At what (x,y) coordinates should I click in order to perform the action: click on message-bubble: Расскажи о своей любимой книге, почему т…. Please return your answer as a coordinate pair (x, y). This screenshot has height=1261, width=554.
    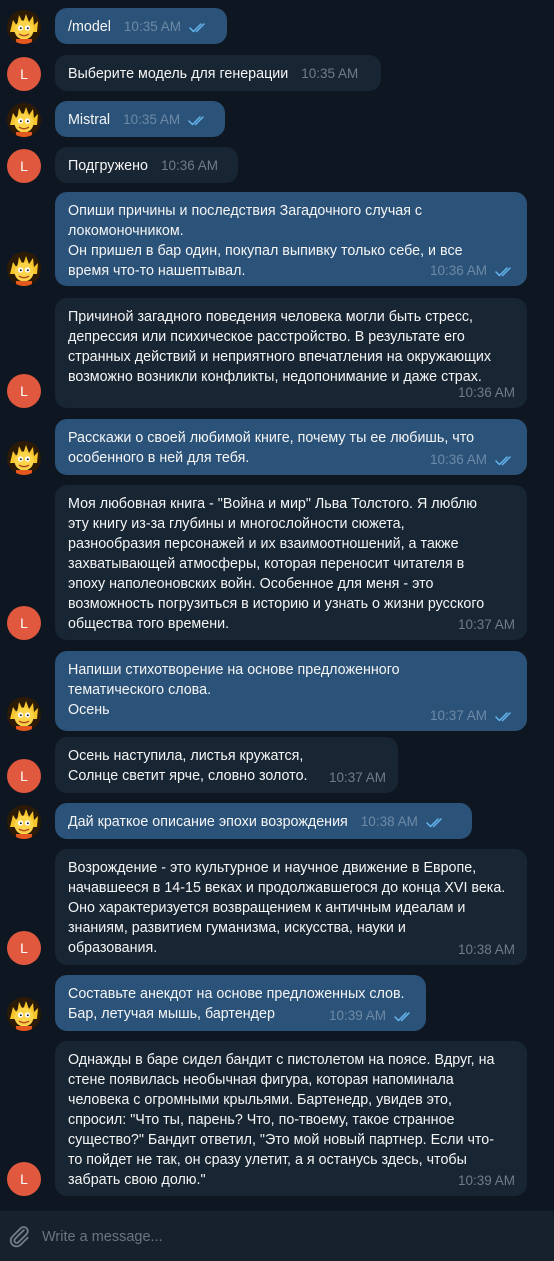
    Looking at the image, I should click on (291, 447).